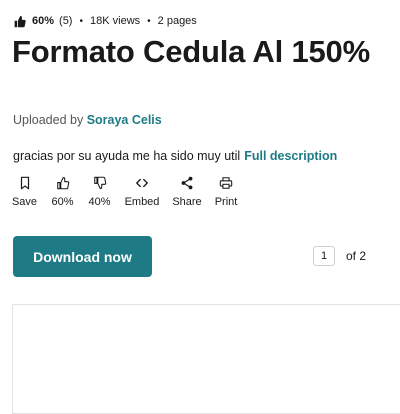 This screenshot has width=400, height=414. Describe the element at coordinates (25, 183) in the screenshot. I see `bookmark-icon` at that location.